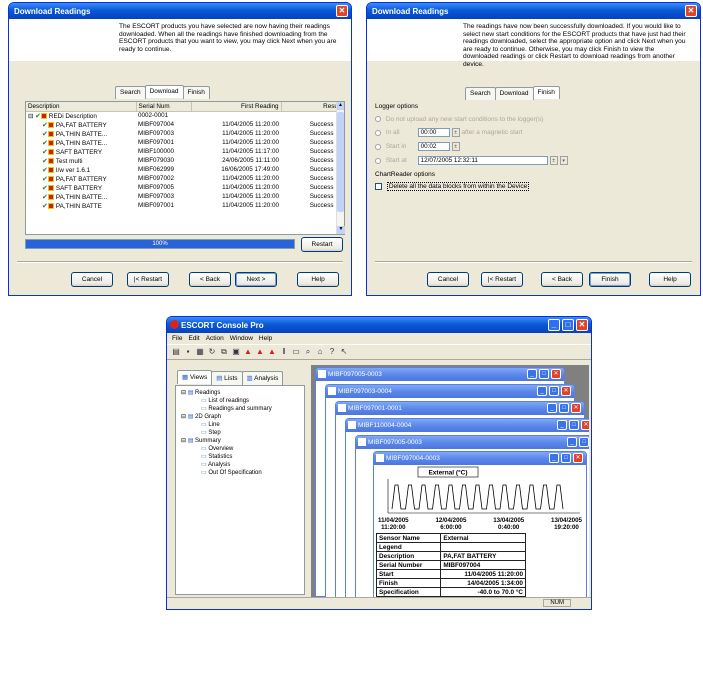 The height and width of the screenshot is (689, 703). I want to click on delete-blocks-checkbox, so click(378, 186).